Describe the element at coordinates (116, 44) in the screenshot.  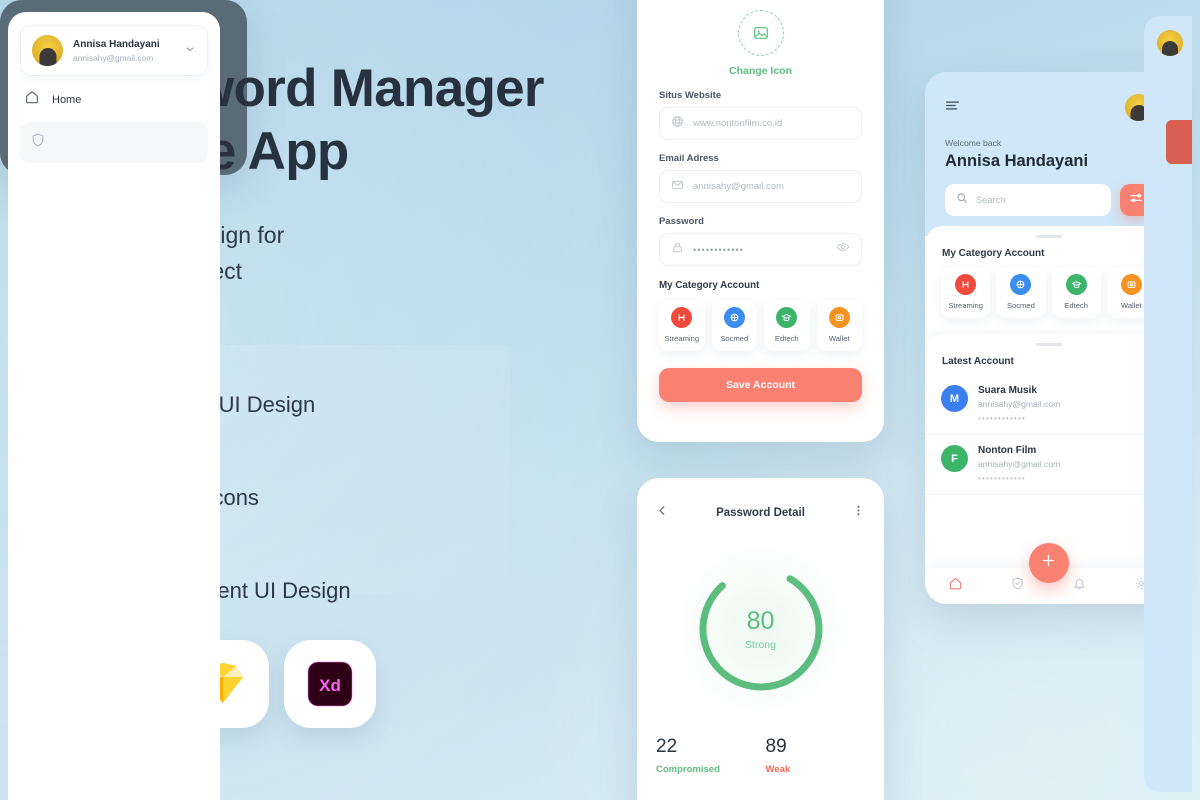
I see `drawer-profile-name: Annisa Handayani` at that location.